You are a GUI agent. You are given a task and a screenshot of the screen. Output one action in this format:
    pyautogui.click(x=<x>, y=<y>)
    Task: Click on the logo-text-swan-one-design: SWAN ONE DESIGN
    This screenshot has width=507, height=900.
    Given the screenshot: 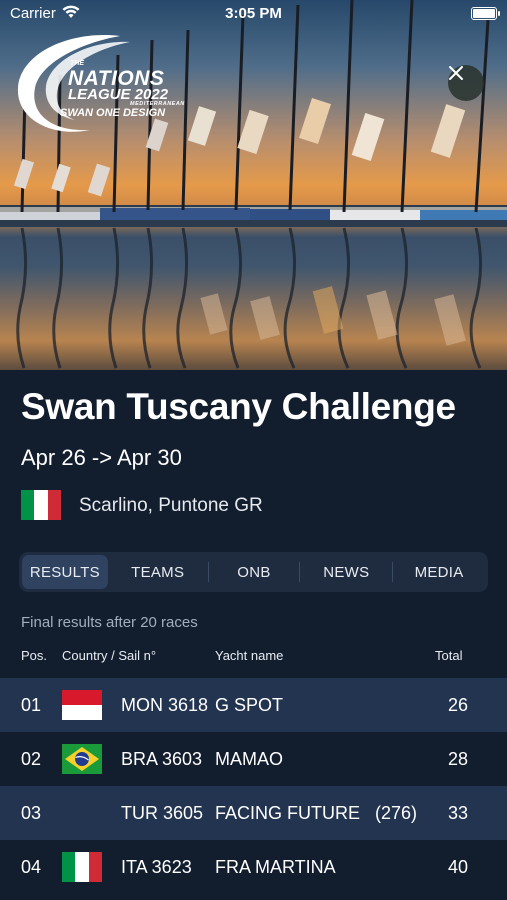 What is the action you would take?
    pyautogui.click(x=113, y=113)
    